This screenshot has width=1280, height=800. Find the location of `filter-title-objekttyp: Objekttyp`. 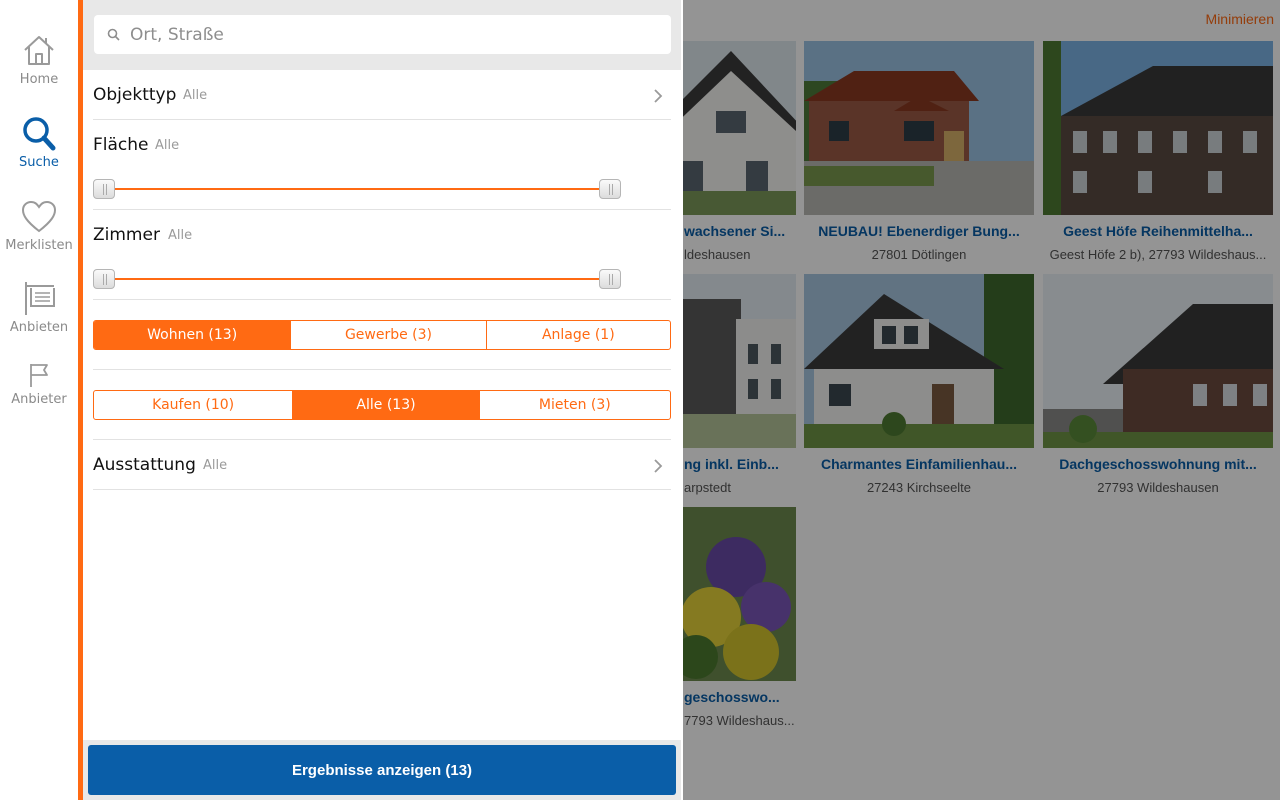

filter-title-objekttyp: Objekttyp is located at coordinates (135, 95).